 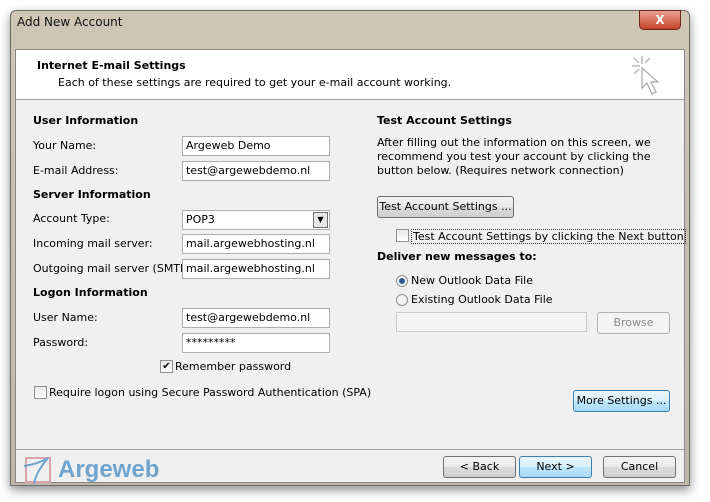 What do you see at coordinates (660, 20) in the screenshot?
I see `close-button: X` at bounding box center [660, 20].